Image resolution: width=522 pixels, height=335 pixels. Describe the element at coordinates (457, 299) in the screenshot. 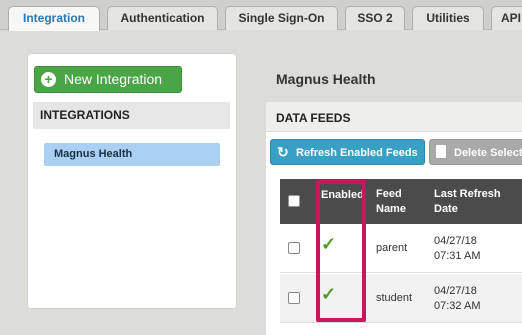

I see `last-refresh-cell: 04/27/18 07:32 AM` at that location.